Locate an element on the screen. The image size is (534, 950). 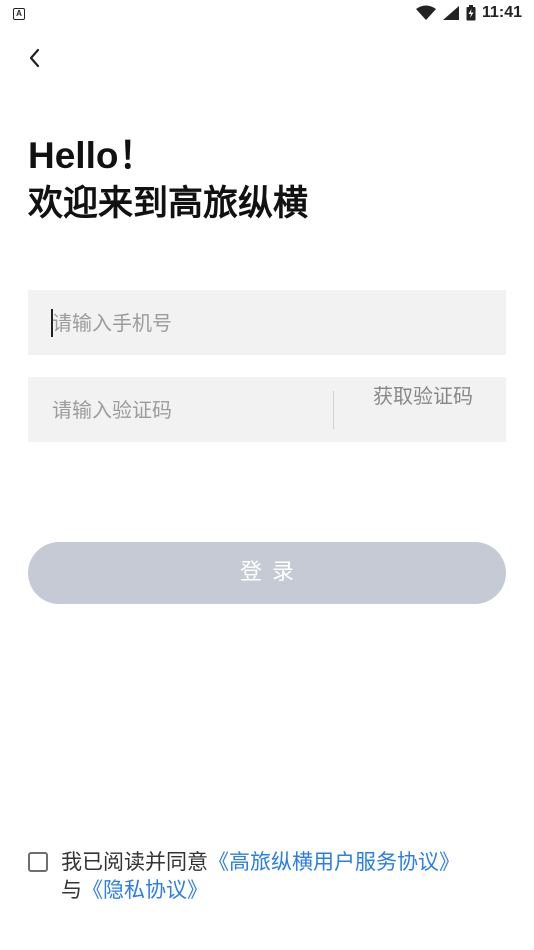
code-input-container: 获取验证码 is located at coordinates (267, 409).